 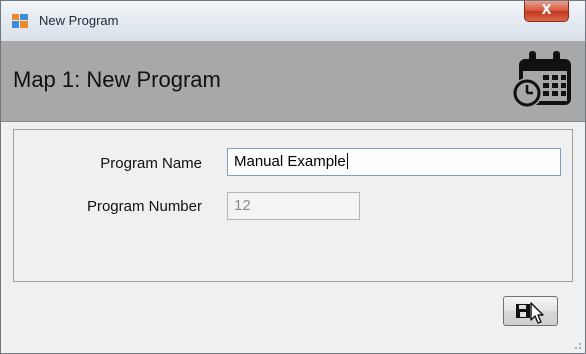 I want to click on app-icon, so click(x=20, y=21).